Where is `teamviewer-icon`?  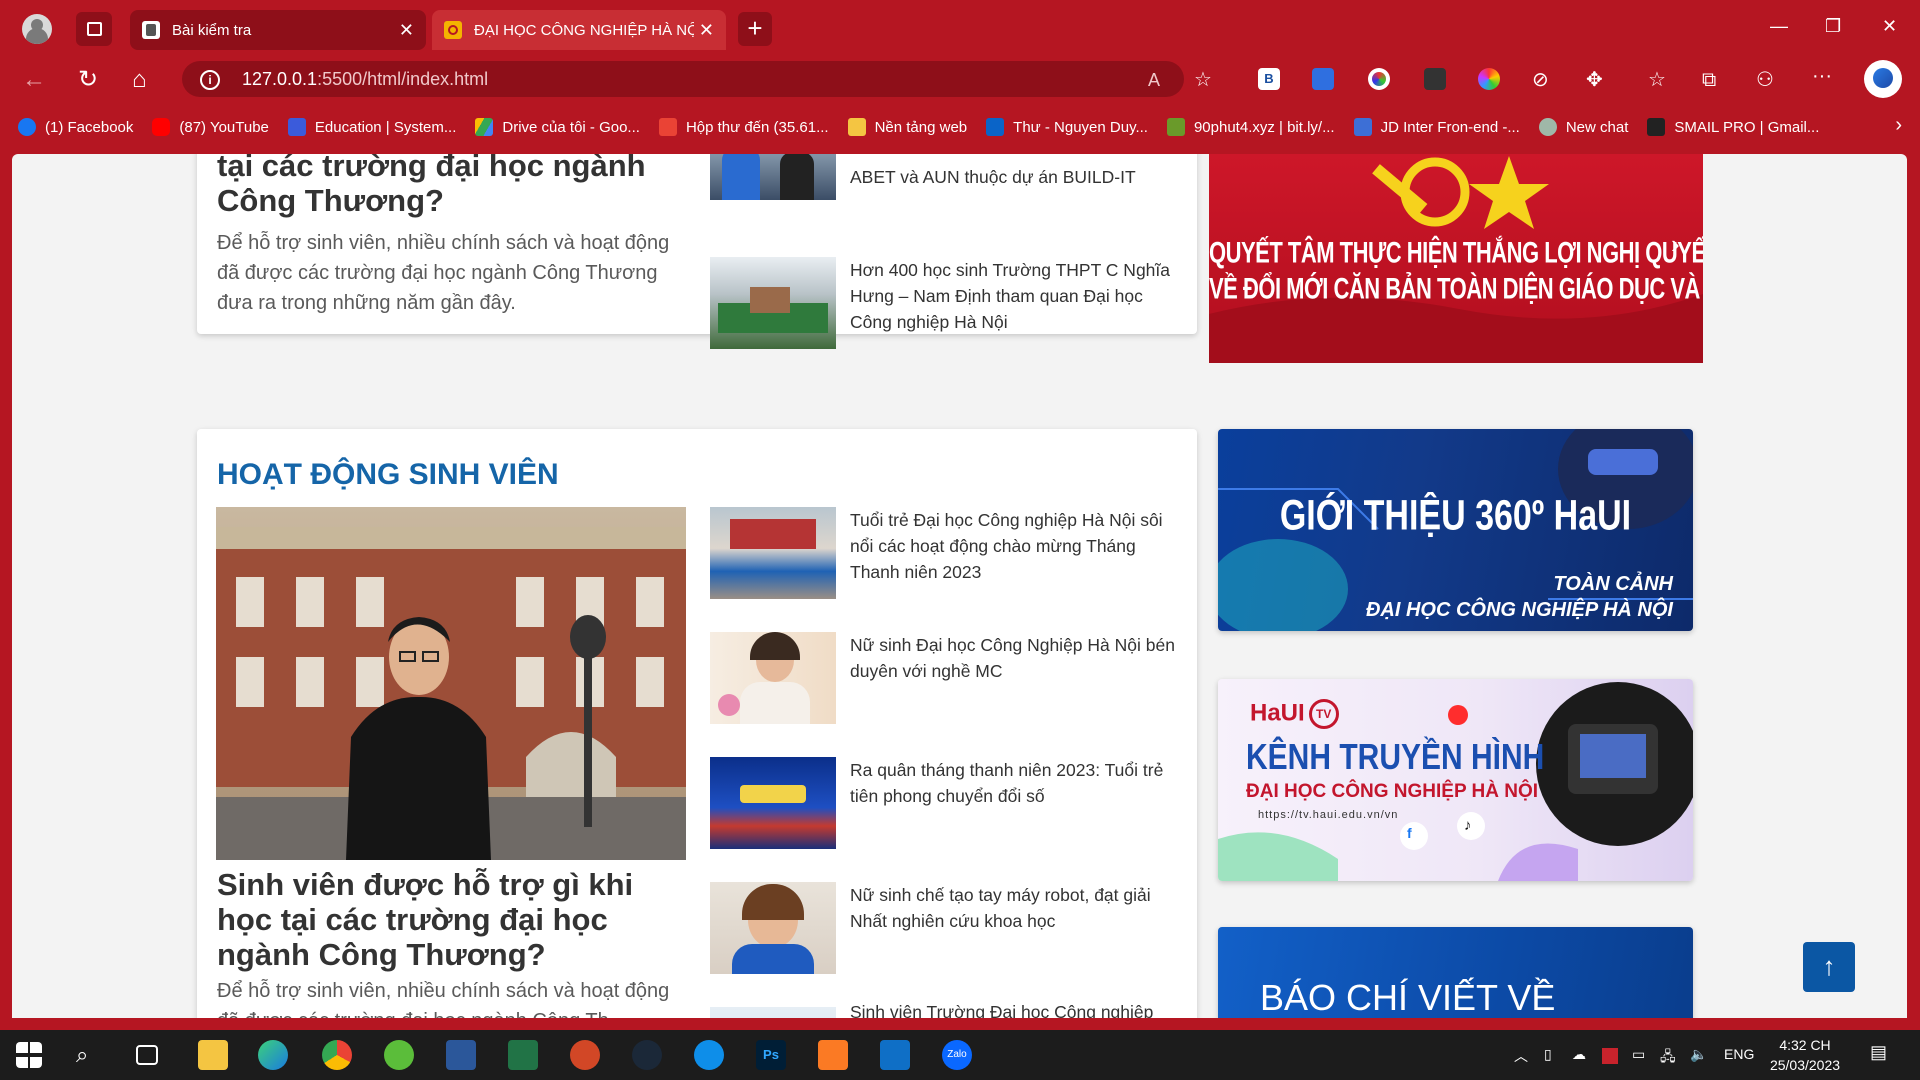 teamviewer-icon is located at coordinates (709, 1055).